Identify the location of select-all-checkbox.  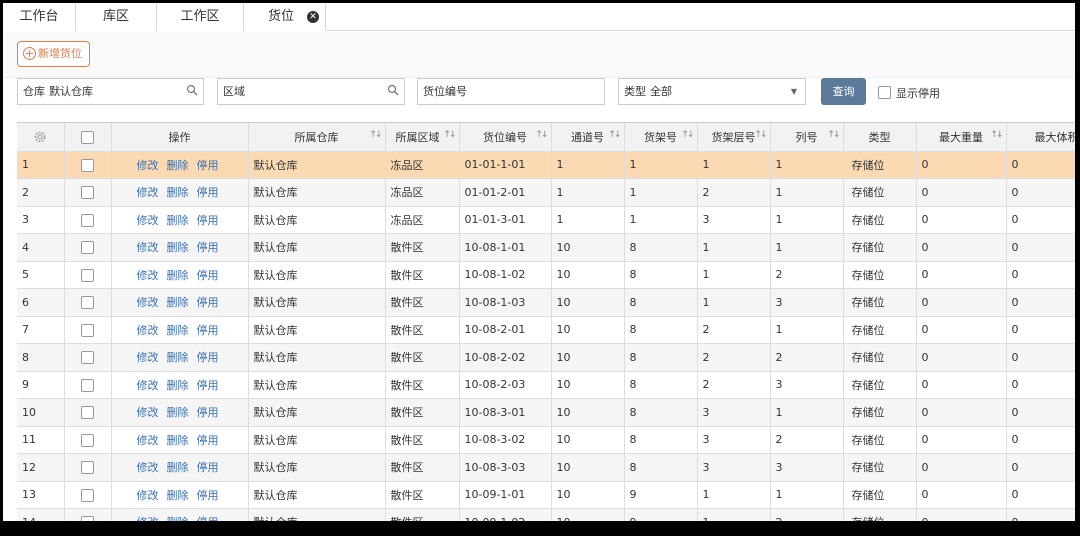
(87, 137).